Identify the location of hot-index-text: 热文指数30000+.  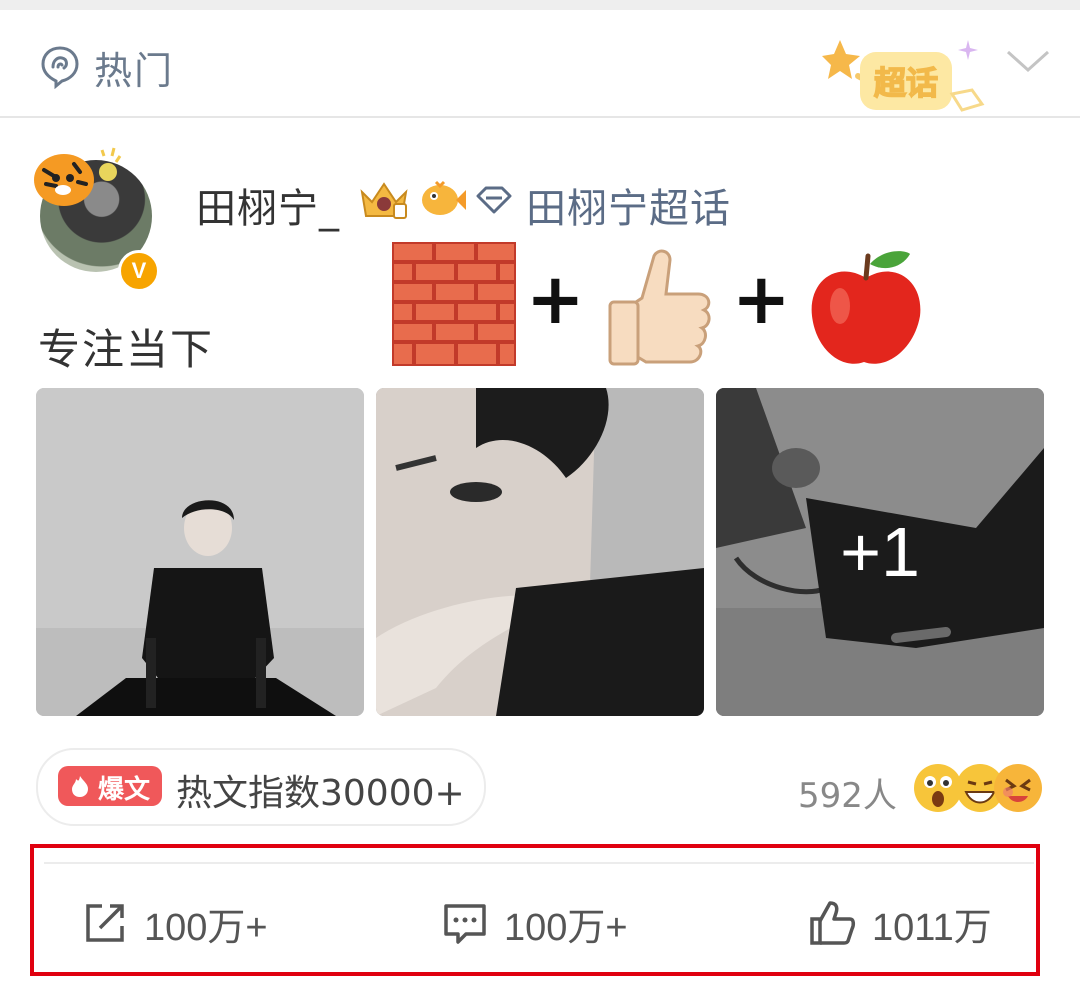
(320, 793).